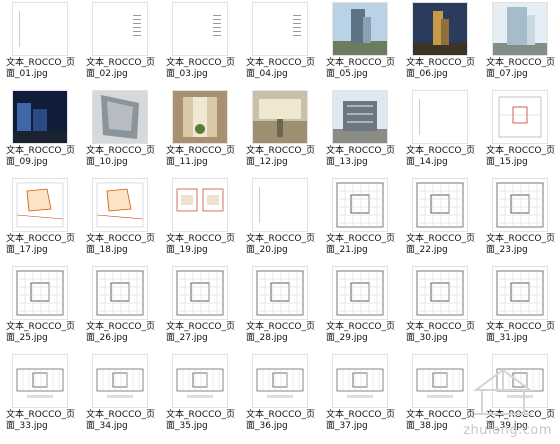 The height and width of the screenshot is (444, 560). I want to click on file-item: 文本_ROCCO_页面_26.jpg, so click(120, 310).